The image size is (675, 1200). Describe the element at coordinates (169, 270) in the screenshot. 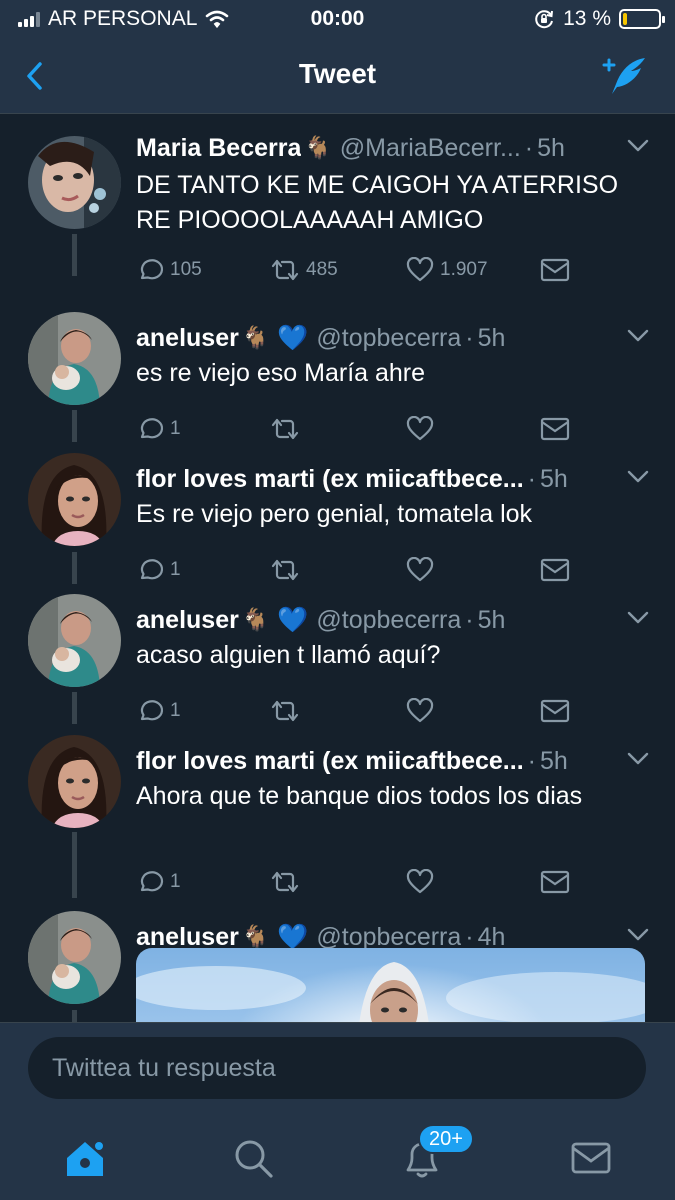

I see `reply-button: 105` at that location.